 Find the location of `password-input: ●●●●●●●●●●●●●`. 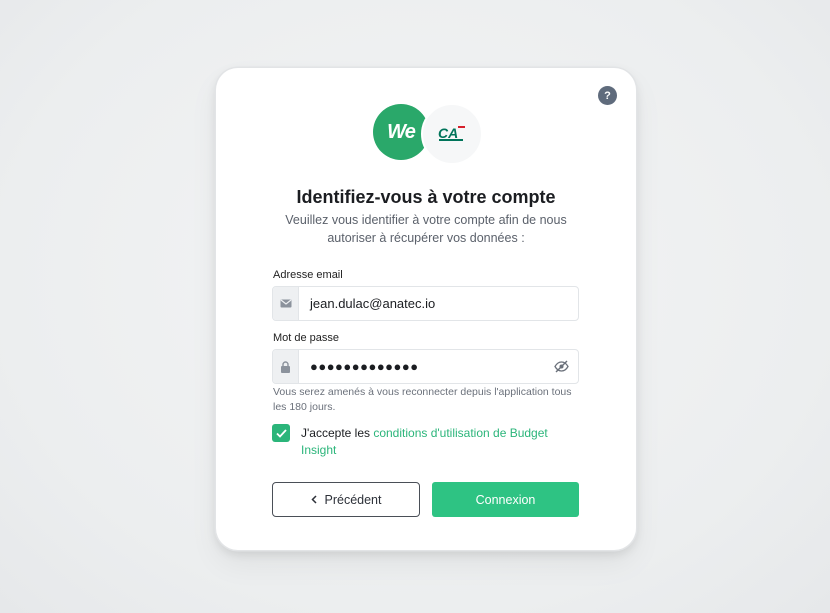

password-input: ●●●●●●●●●●●●● is located at coordinates (421, 366).